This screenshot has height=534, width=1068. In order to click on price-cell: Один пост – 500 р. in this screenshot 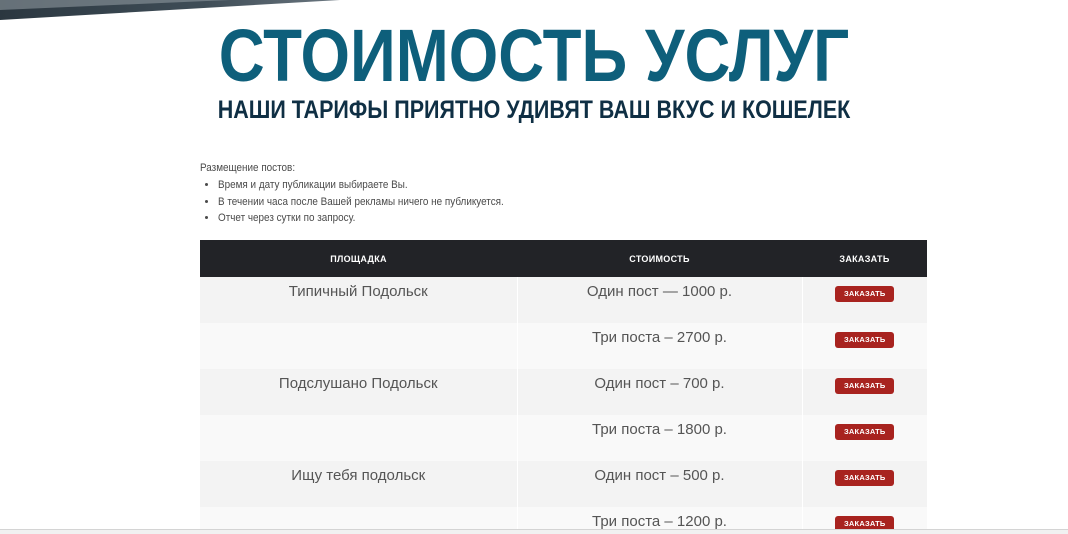, I will do `click(660, 484)`.